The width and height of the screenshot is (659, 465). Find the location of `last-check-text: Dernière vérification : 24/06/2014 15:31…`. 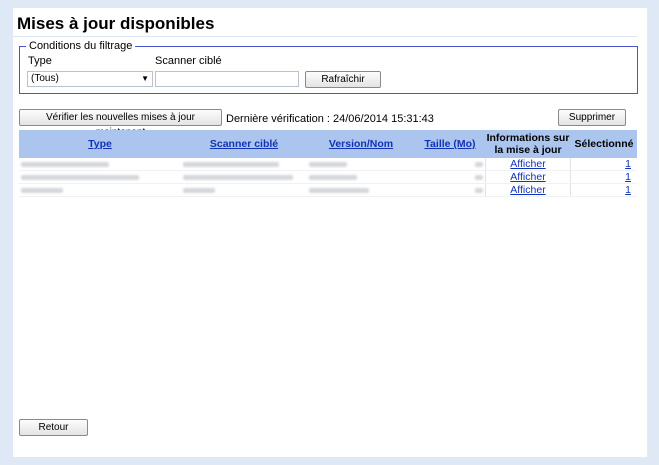

last-check-text: Dernière vérification : 24/06/2014 15:31… is located at coordinates (330, 119).